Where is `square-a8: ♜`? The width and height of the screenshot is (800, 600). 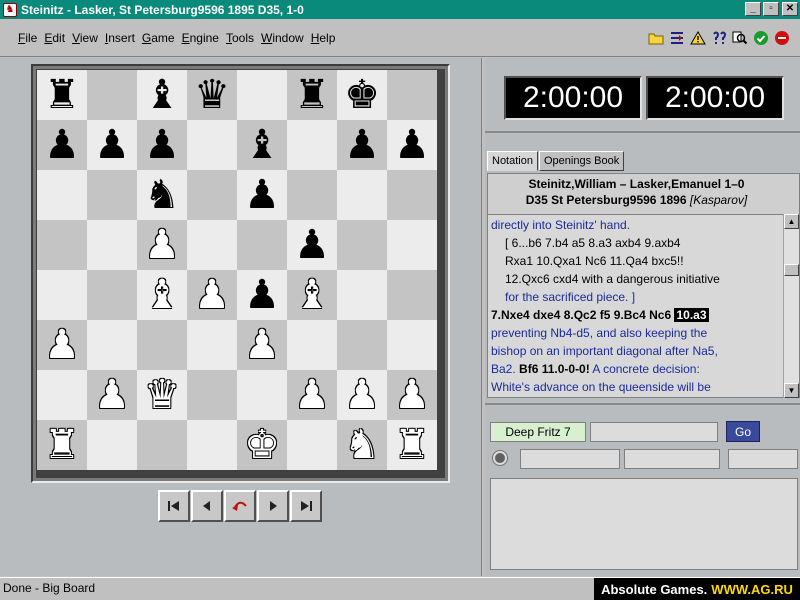
square-a8: ♜ is located at coordinates (62, 95).